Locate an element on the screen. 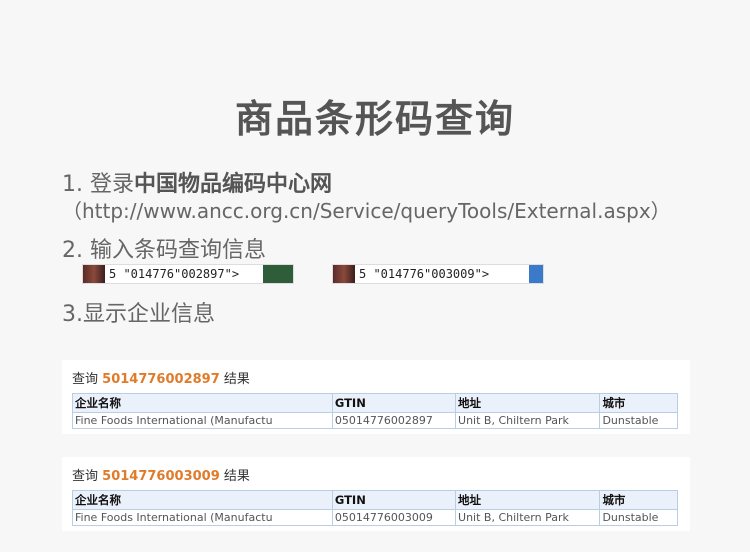  page-title: 商品条形码查询 is located at coordinates (374, 119).